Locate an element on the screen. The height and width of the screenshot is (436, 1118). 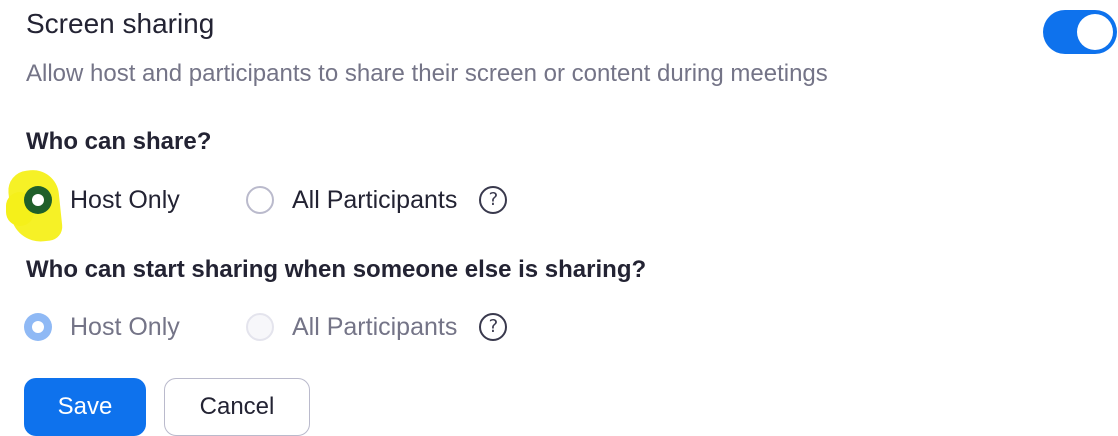
radio-option-all-participants: All Participants ? is located at coordinates (377, 200).